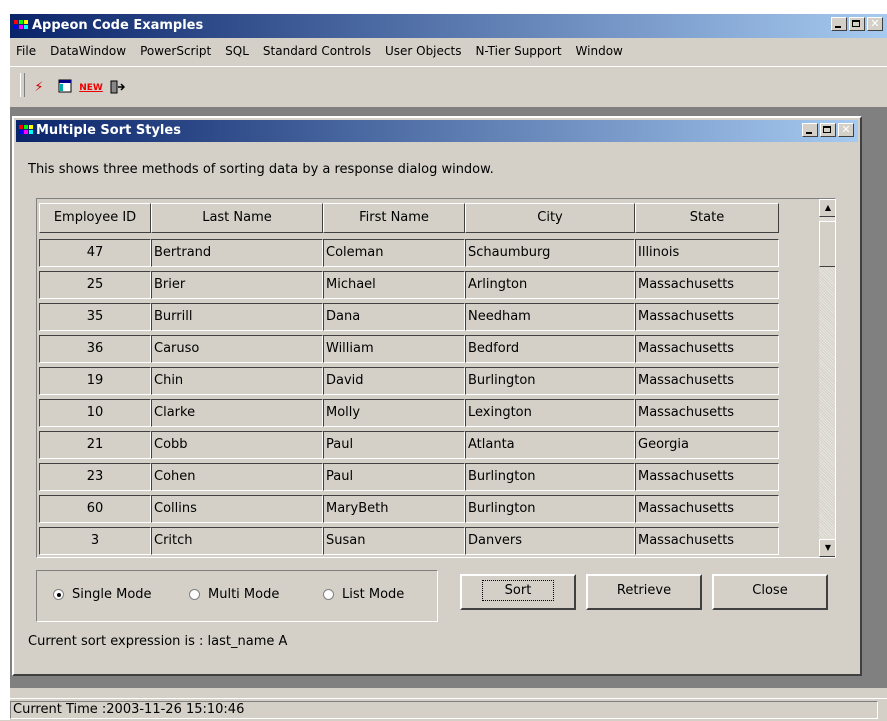 The width and height of the screenshot is (887, 721). Describe the element at coordinates (318, 51) in the screenshot. I see `menu-standard-controls: Standard Controls` at that location.